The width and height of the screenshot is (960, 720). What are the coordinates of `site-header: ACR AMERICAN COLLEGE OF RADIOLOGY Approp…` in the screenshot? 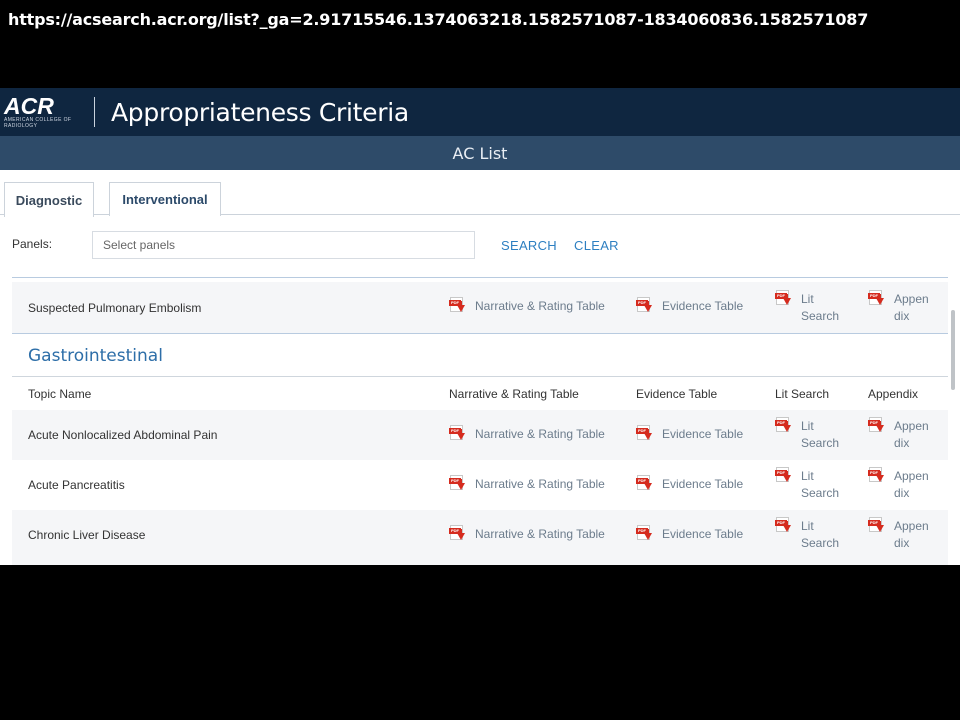 It's located at (480, 112).